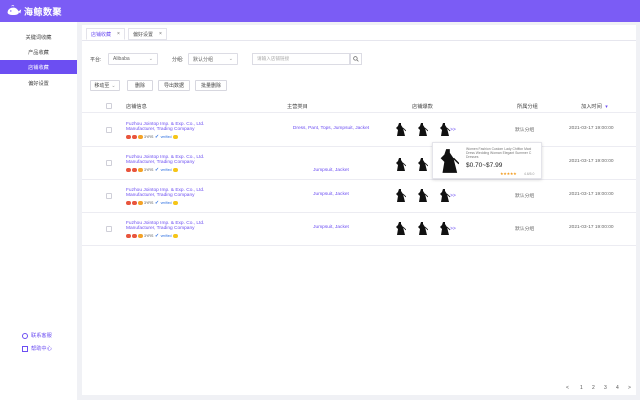 Image resolution: width=640 pixels, height=400 pixels. Describe the element at coordinates (567, 388) in the screenshot. I see `prev-page-button: <` at that location.